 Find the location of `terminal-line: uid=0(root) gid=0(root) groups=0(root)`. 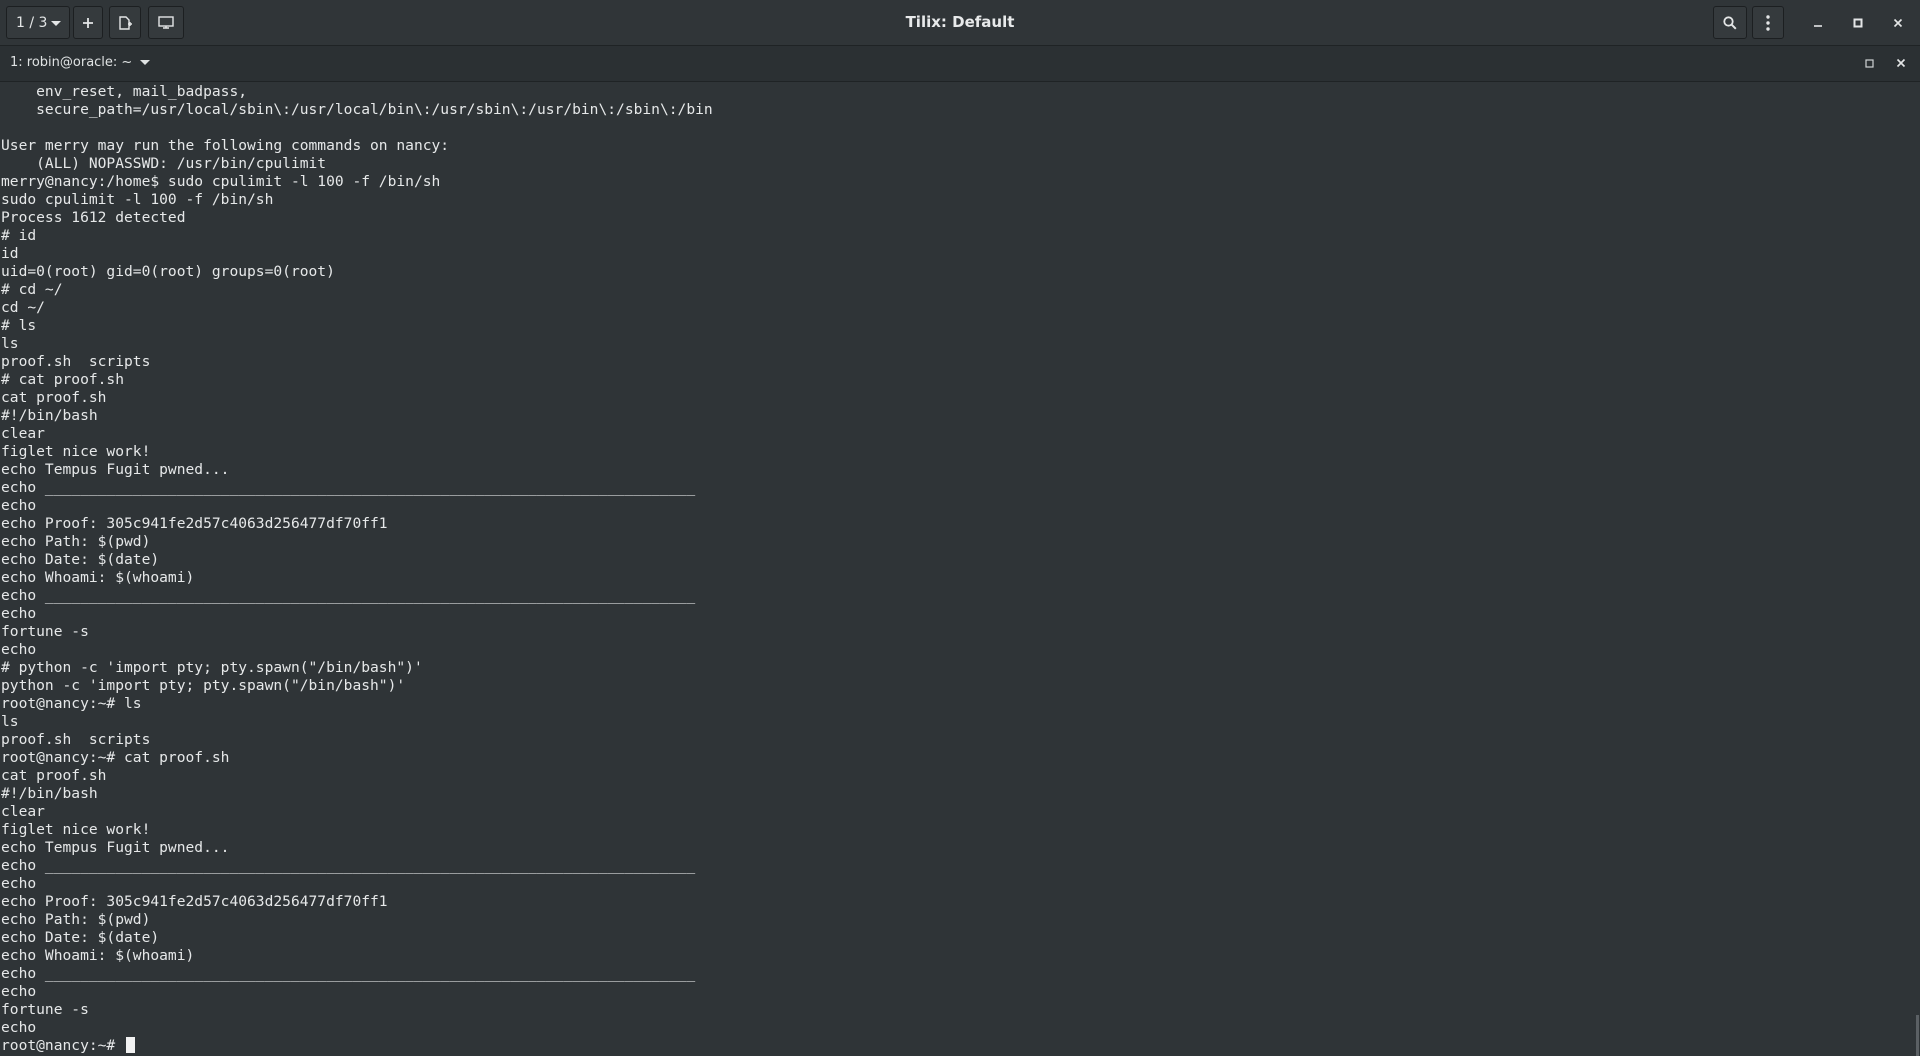

terminal-line: uid=0(root) gid=0(root) groups=0(root) is located at coordinates (168, 271).